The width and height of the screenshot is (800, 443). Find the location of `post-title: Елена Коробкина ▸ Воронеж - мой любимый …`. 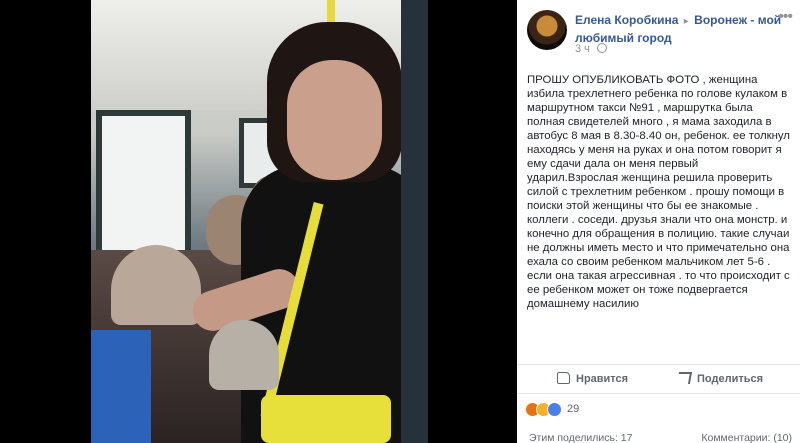

post-title: Елена Коробкина ▸ Воронеж - мой любимый … is located at coordinates (683, 29).